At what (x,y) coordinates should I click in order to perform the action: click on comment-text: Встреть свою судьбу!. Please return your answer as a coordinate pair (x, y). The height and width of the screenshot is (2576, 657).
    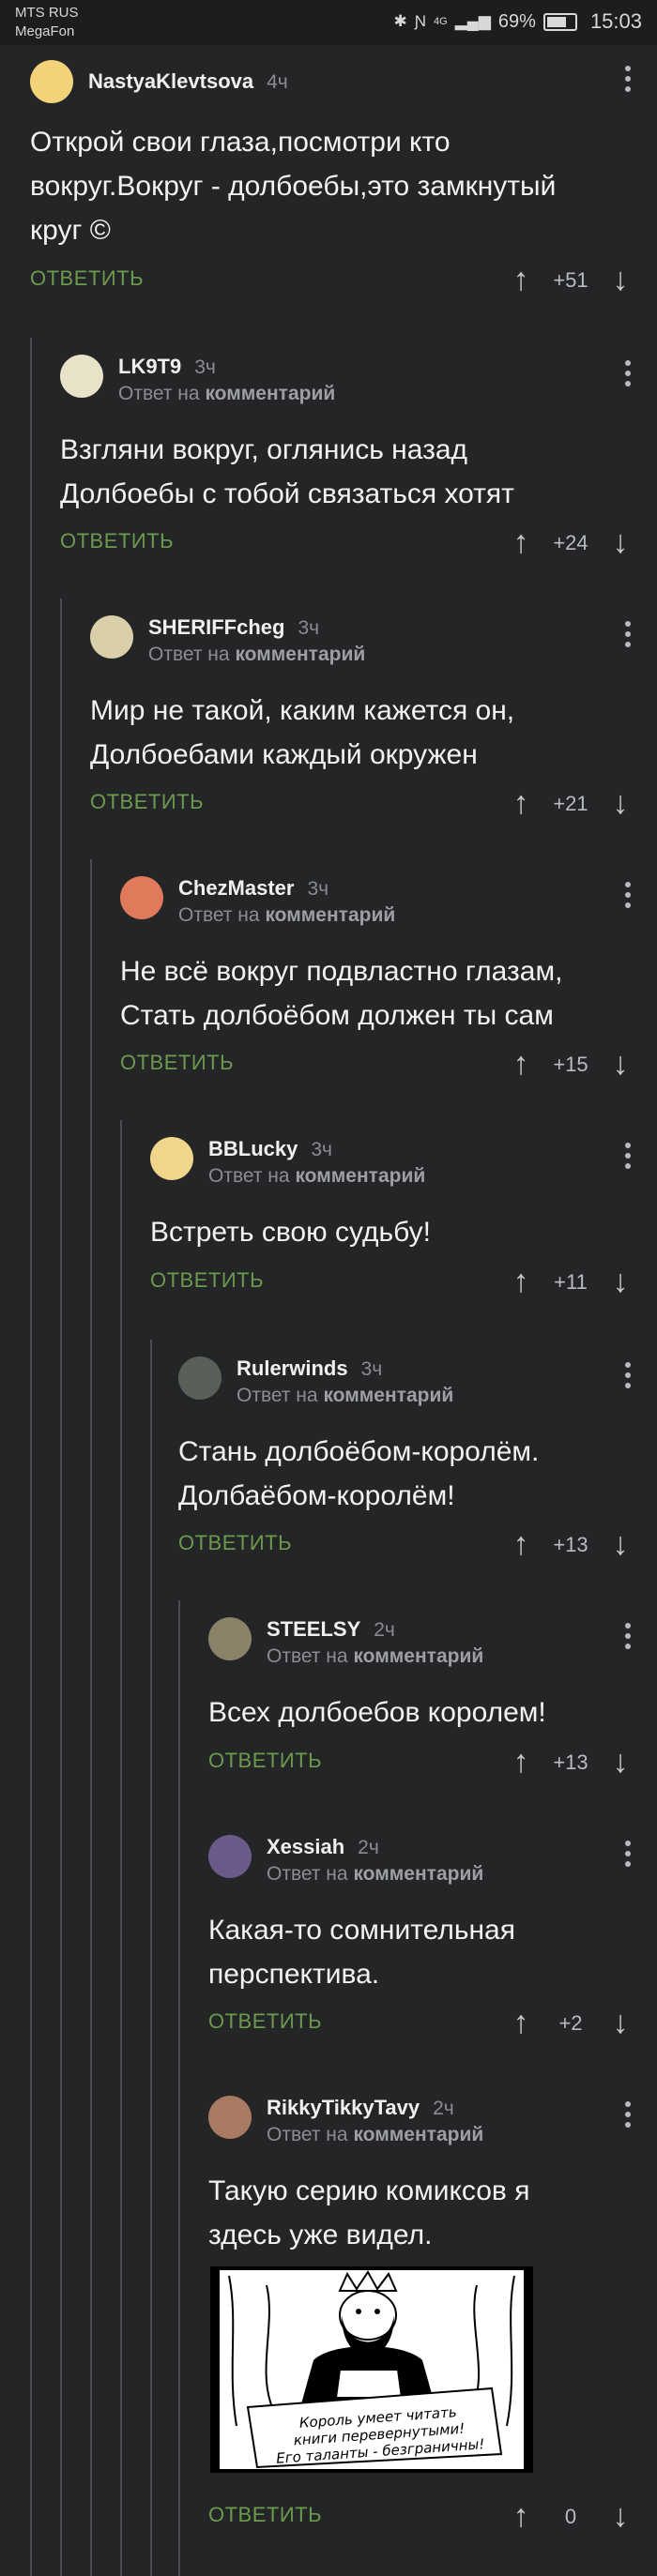
    Looking at the image, I should click on (290, 1232).